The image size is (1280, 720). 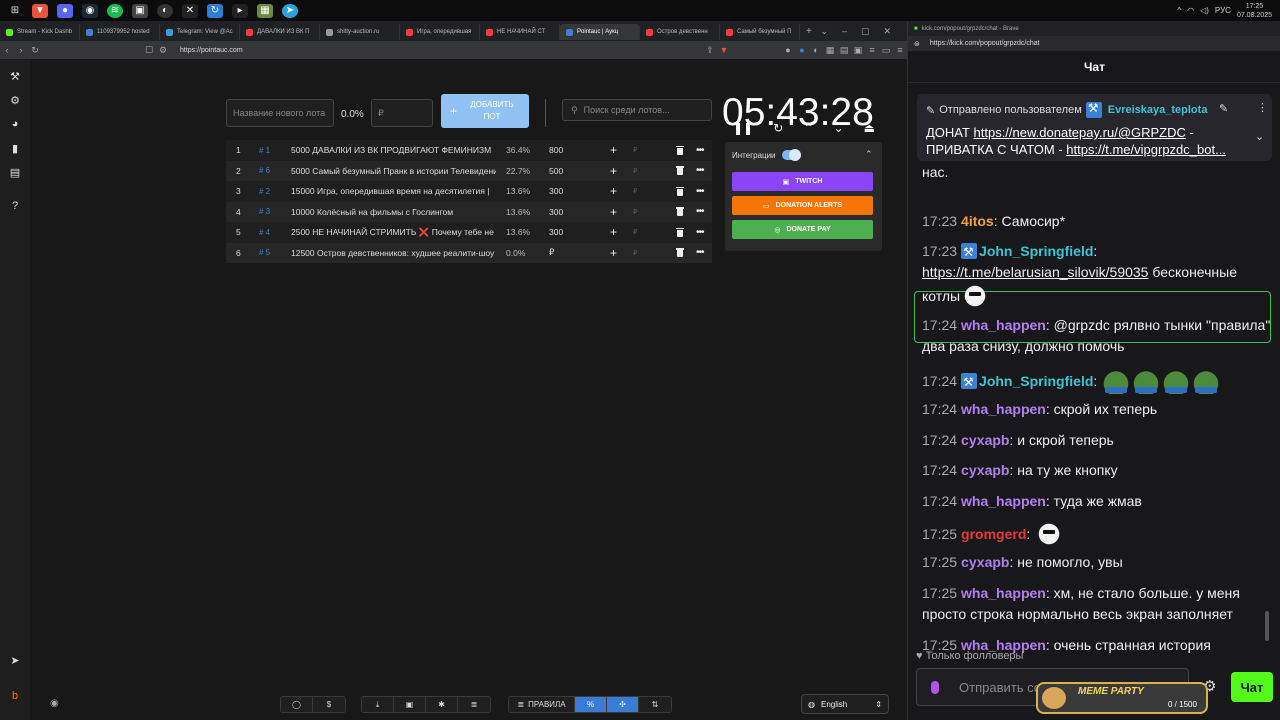 What do you see at coordinates (743, 128) in the screenshot?
I see `pause-icon: ❚❚` at bounding box center [743, 128].